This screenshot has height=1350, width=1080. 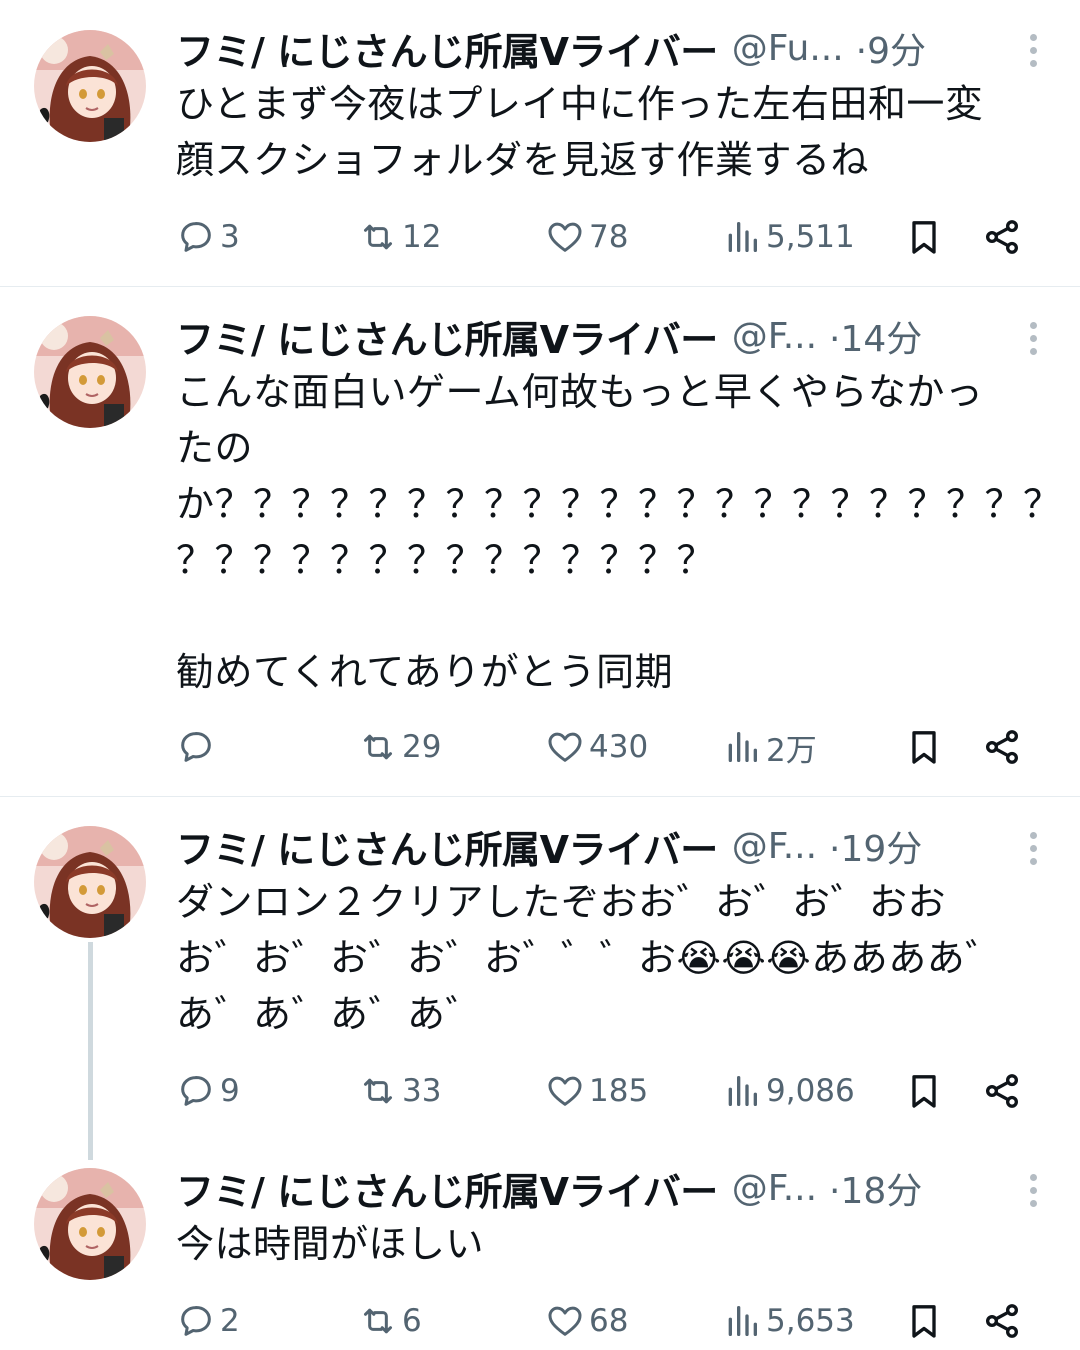 I want to click on tweet-header: フミ/ にじさんじ所属Vライバー @F... ·14分, so click(x=606, y=336).